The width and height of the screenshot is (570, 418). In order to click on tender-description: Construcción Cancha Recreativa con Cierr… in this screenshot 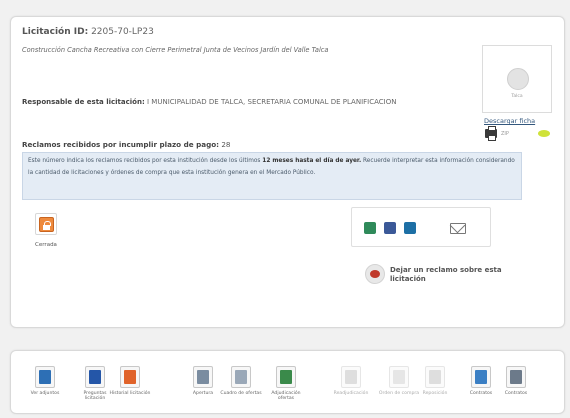, I will do `click(175, 50)`.